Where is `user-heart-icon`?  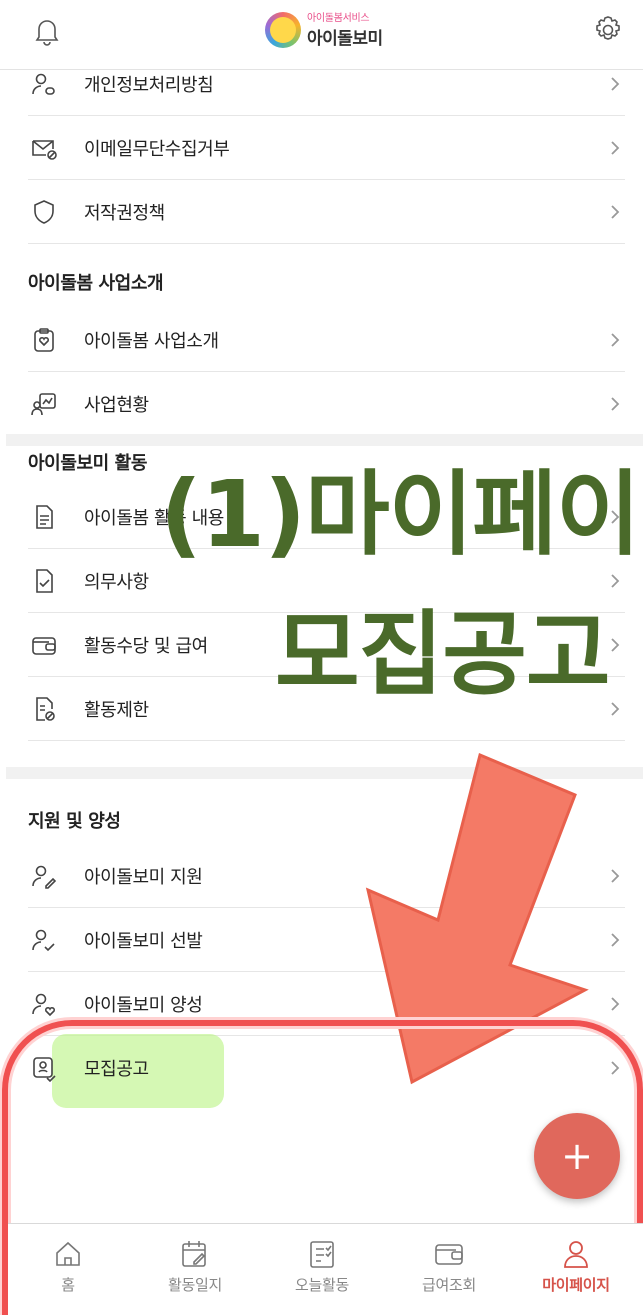 user-heart-icon is located at coordinates (44, 1004).